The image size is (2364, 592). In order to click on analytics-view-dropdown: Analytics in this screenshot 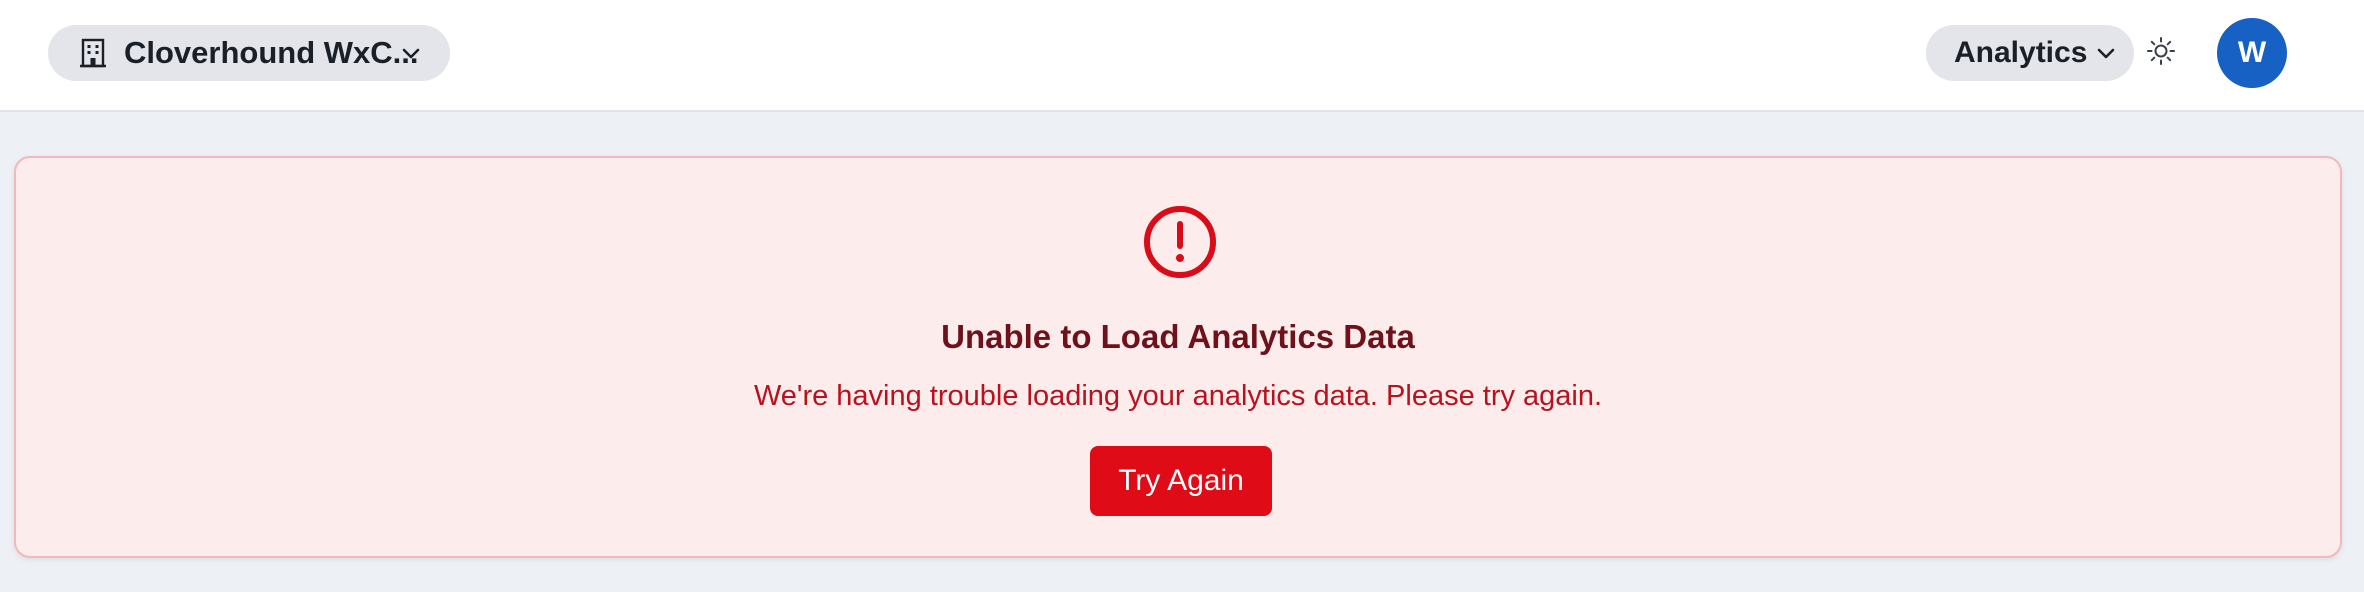, I will do `click(2030, 53)`.